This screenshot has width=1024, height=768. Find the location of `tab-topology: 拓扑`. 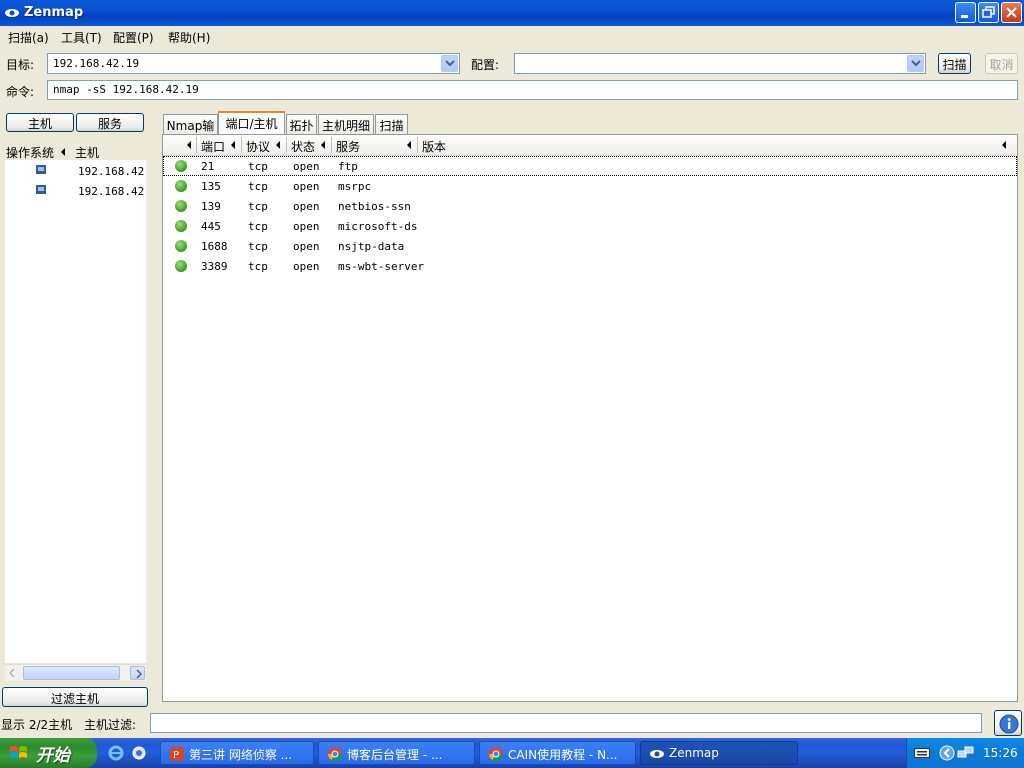

tab-topology: 拓扑 is located at coordinates (301, 124).